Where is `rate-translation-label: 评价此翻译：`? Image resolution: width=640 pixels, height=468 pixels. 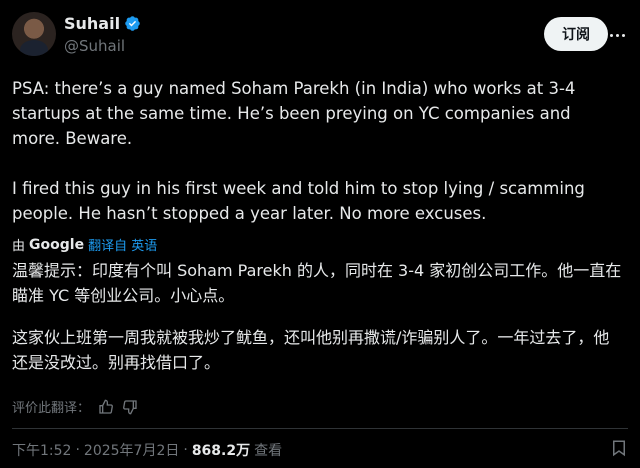 rate-translation-label: 评价此翻译： is located at coordinates (51, 408).